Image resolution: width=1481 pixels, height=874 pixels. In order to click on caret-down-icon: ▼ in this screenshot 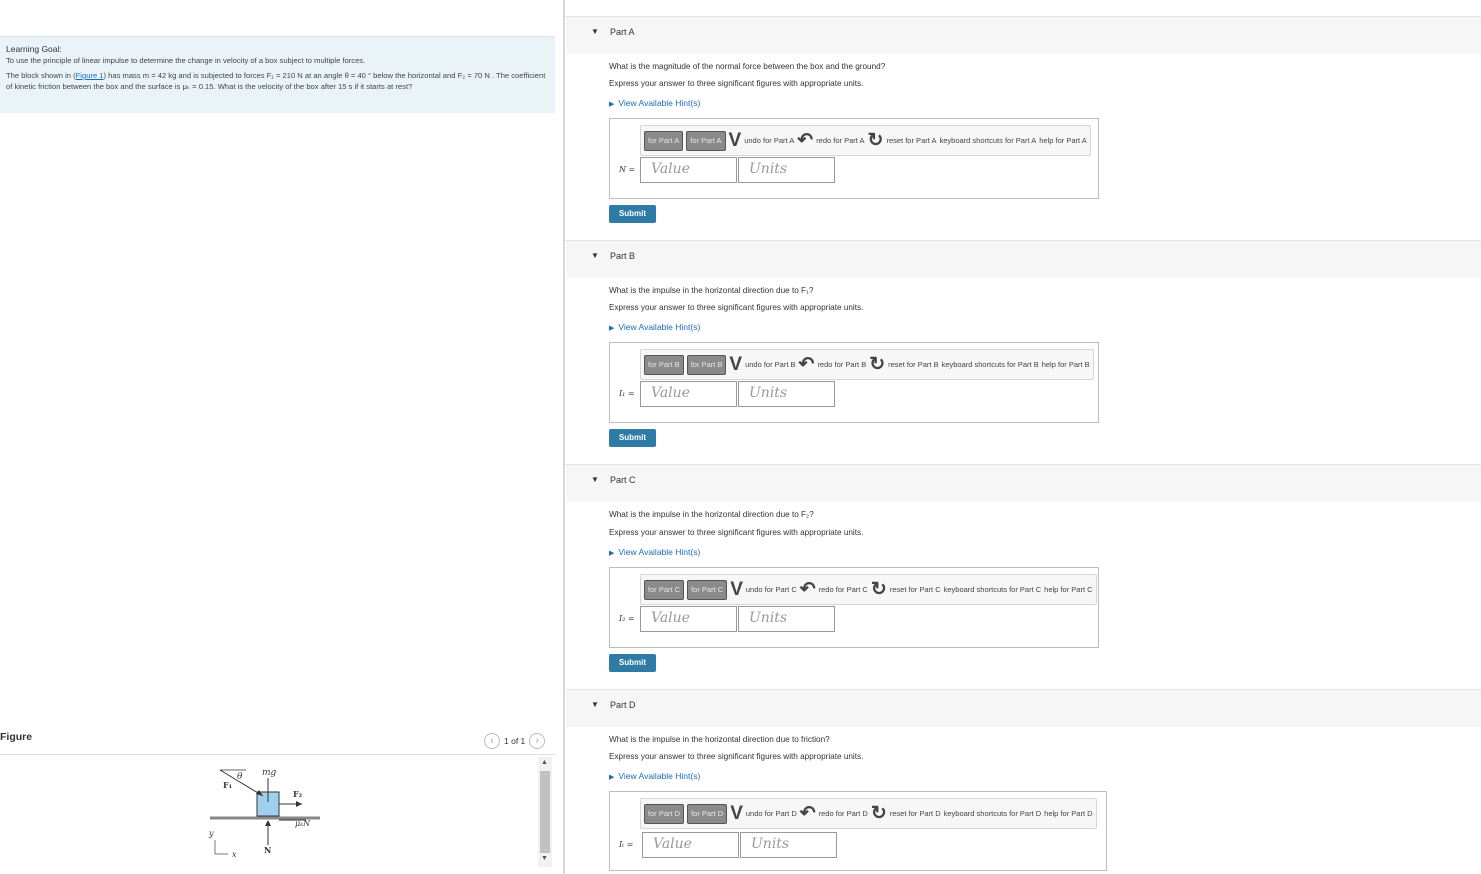, I will do `click(595, 479)`.